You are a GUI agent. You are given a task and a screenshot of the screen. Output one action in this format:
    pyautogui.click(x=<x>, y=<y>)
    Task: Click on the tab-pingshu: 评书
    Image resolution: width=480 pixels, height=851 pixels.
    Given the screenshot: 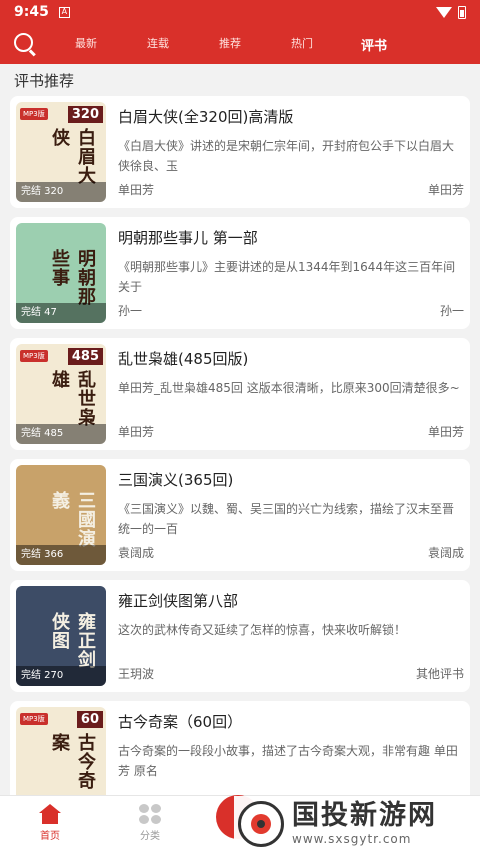 What is the action you would take?
    pyautogui.click(x=374, y=44)
    